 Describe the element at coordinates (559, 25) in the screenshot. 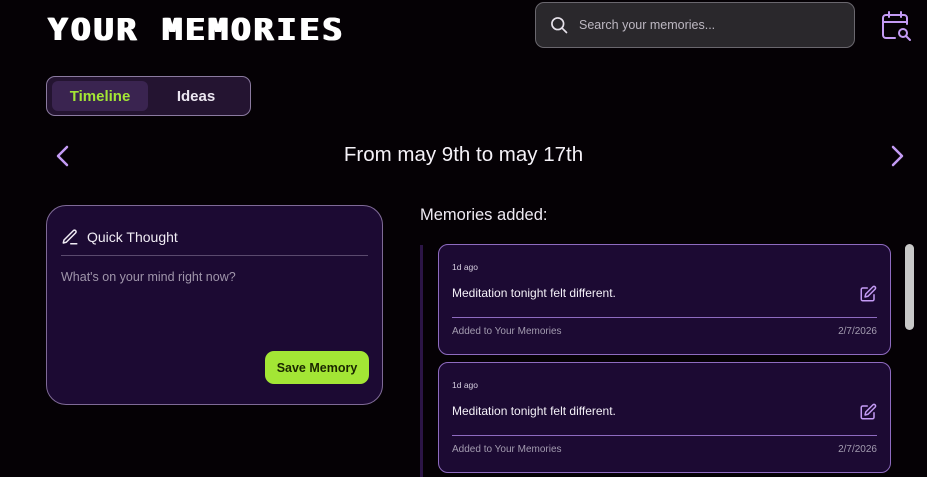

I see `search-icon` at that location.